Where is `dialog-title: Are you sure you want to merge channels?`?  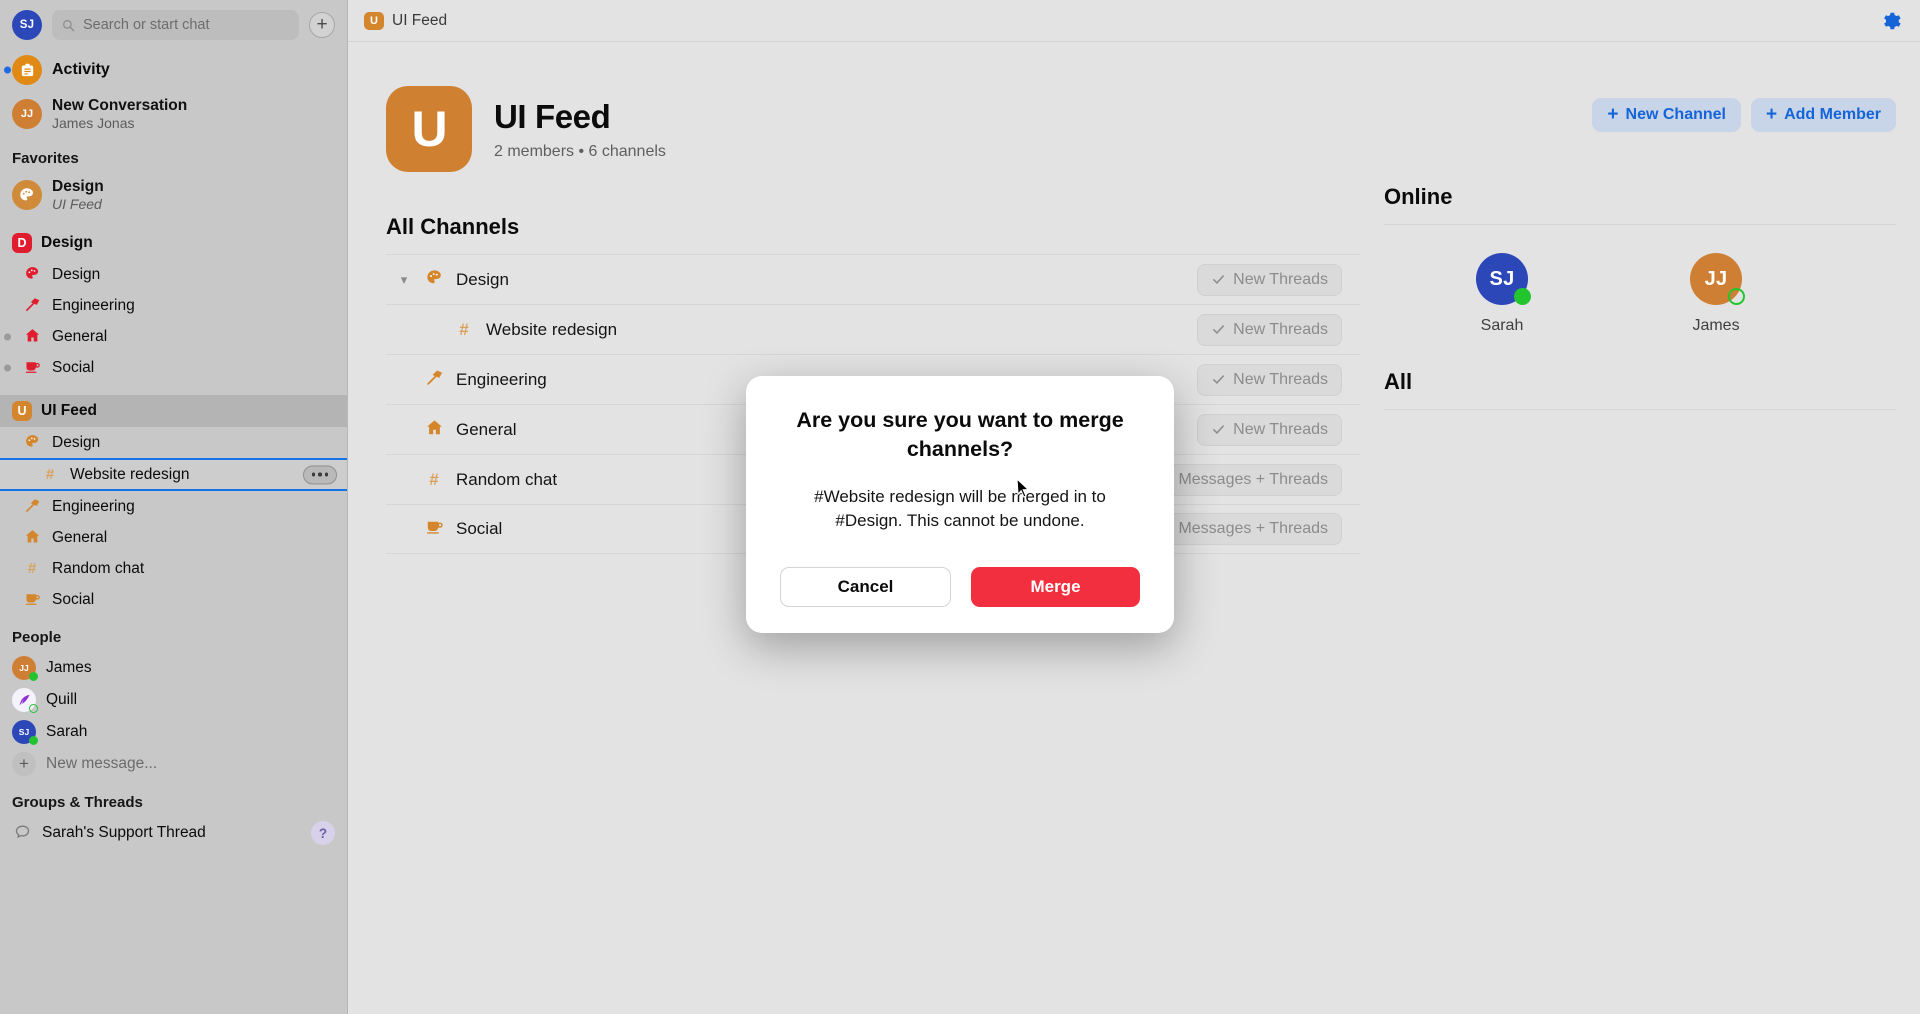 dialog-title: Are you sure you want to merge channels? is located at coordinates (960, 434).